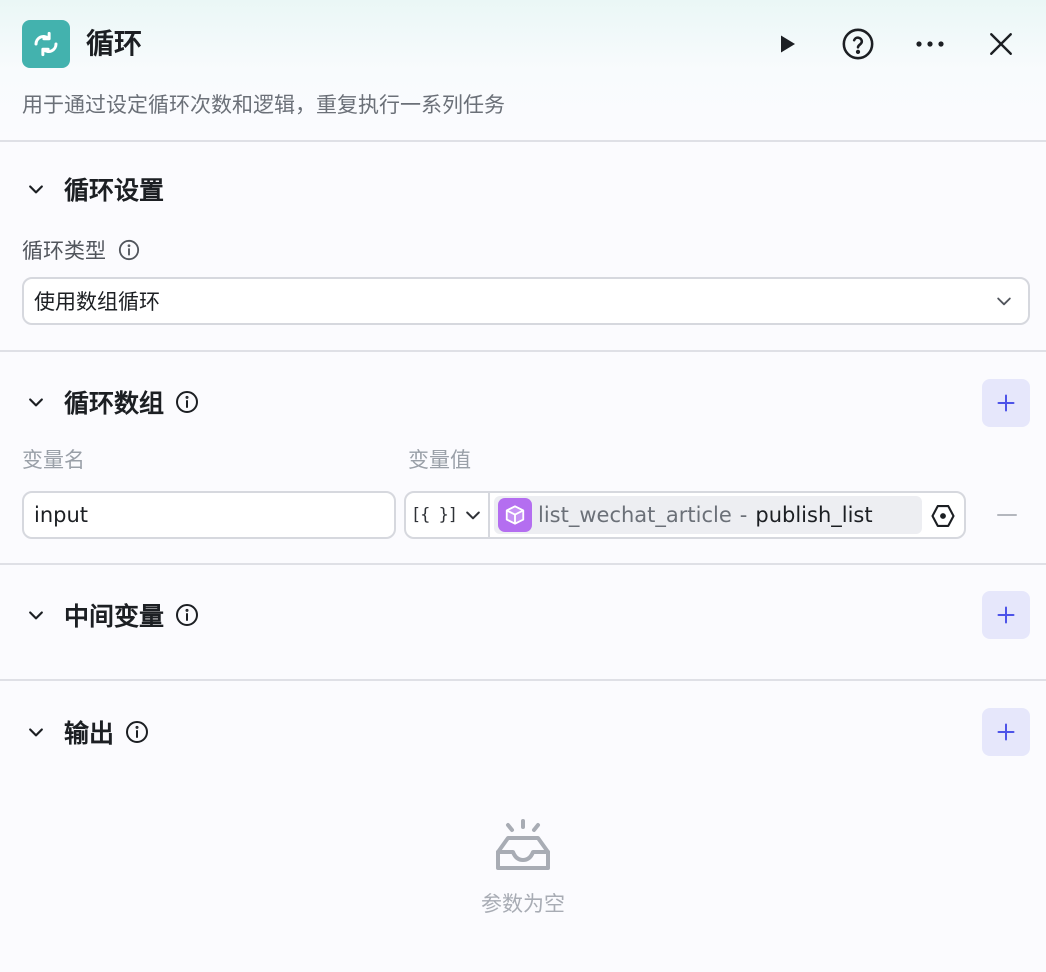 This screenshot has width=1046, height=972. I want to click on minus-icon, so click(1007, 515).